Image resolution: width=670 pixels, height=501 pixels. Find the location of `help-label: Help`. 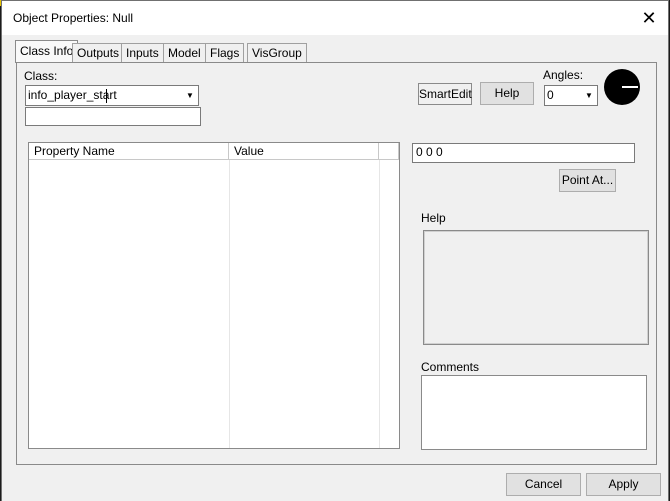

help-label: Help is located at coordinates (433, 218).